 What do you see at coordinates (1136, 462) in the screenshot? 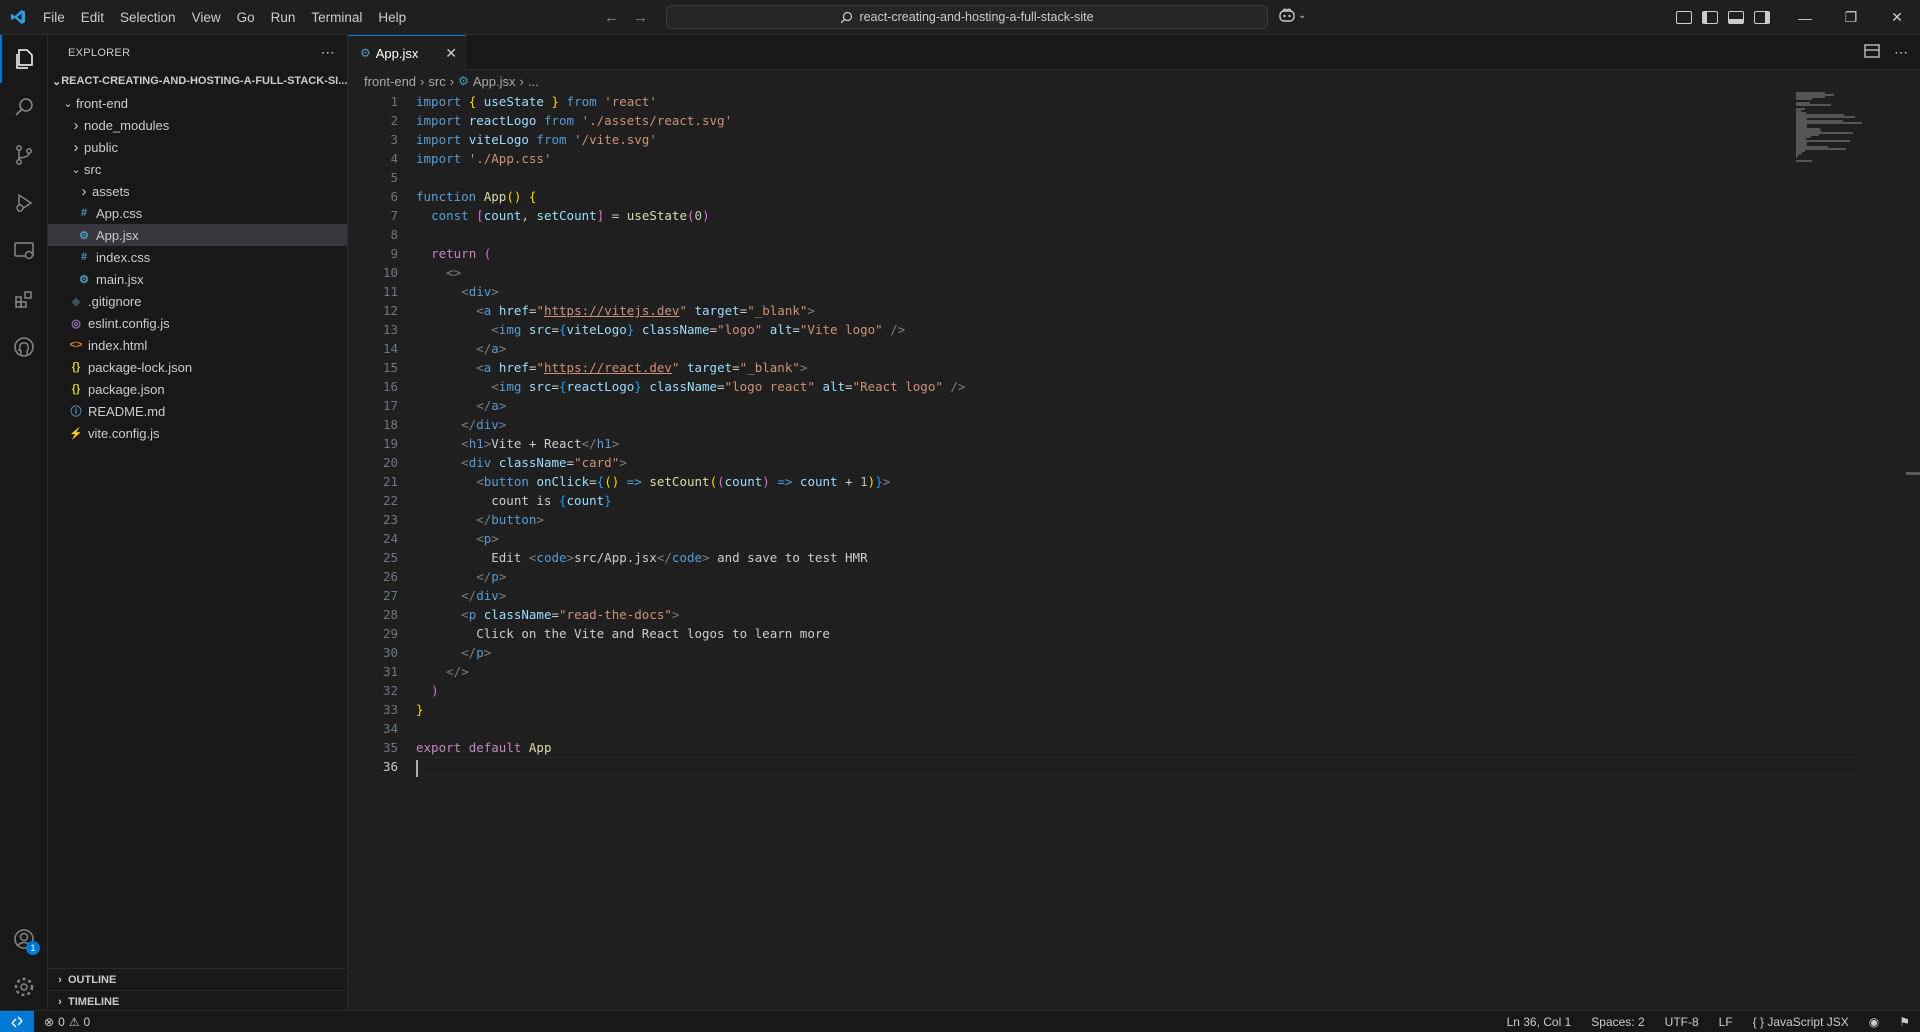
I see `code-line: <div className="card">` at bounding box center [1136, 462].